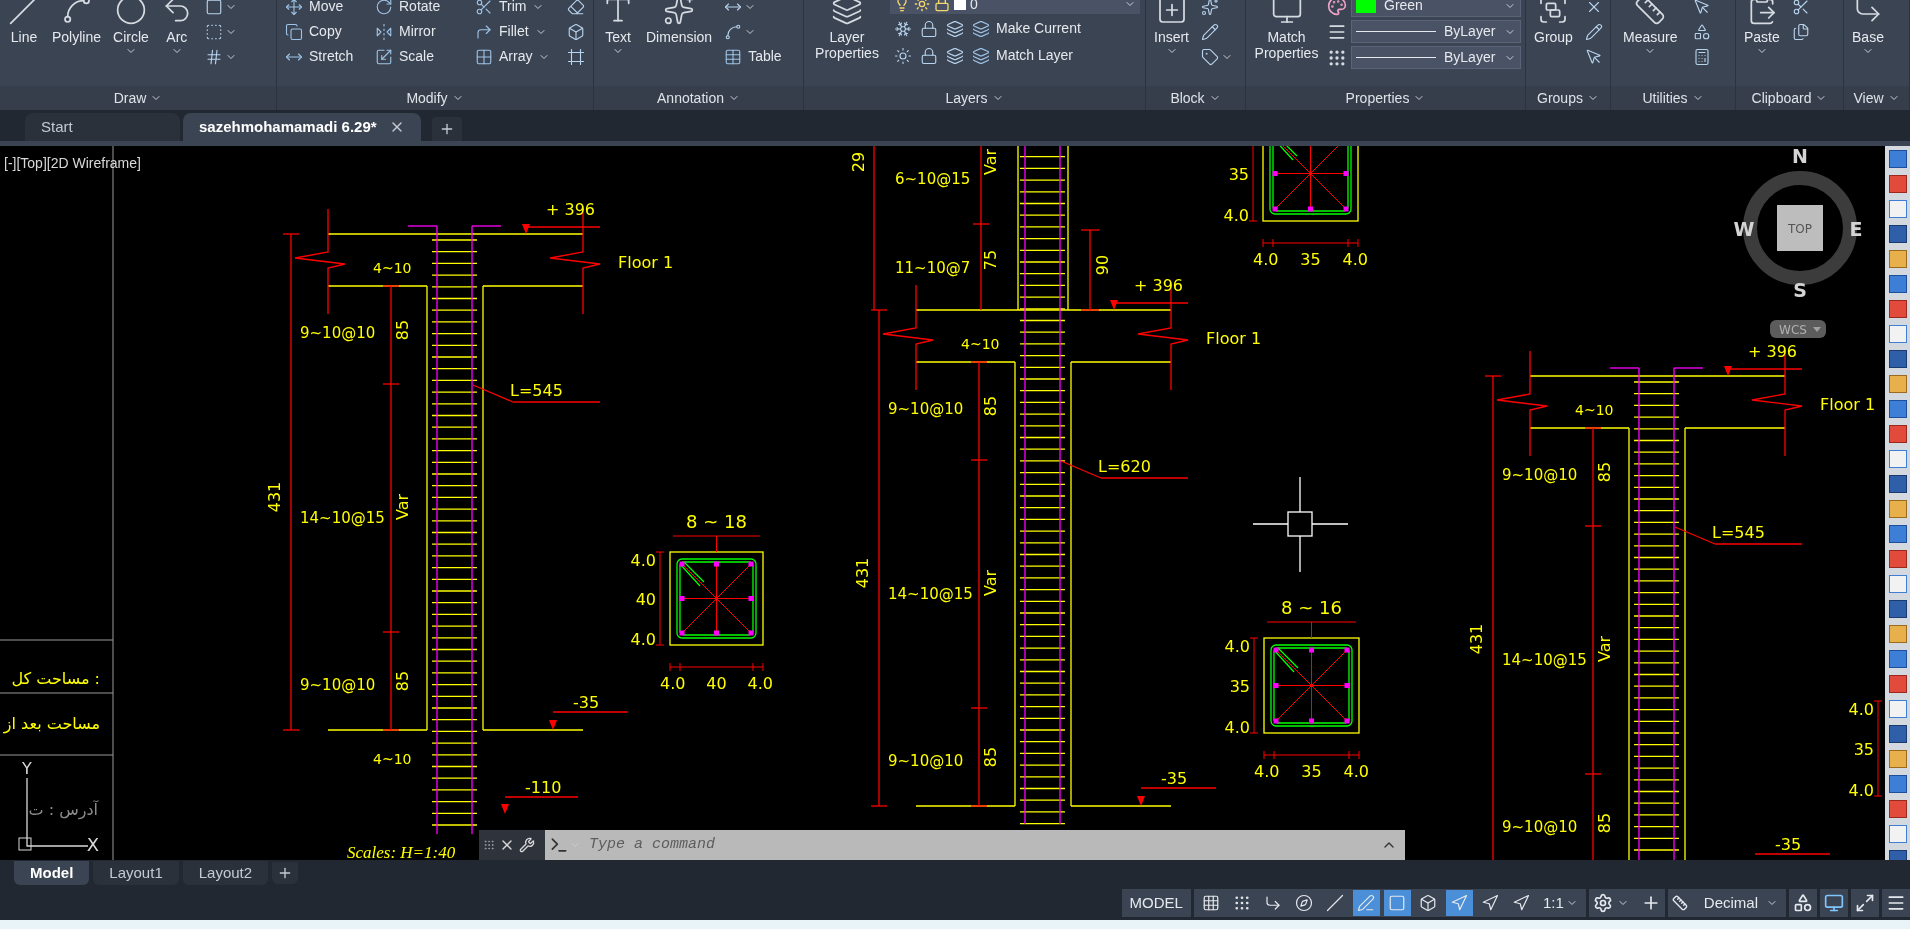 This screenshot has height=929, width=1910. What do you see at coordinates (1560, 903) in the screenshot?
I see `annotation-scale-dropdown: 1:1` at bounding box center [1560, 903].